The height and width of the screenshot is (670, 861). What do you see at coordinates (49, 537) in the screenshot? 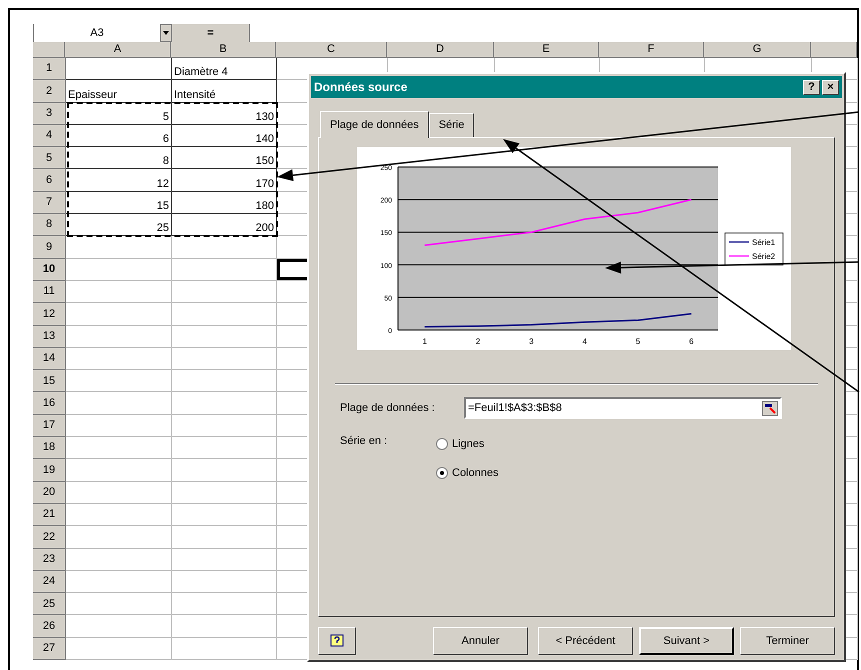
I see `row-header: 22` at bounding box center [49, 537].